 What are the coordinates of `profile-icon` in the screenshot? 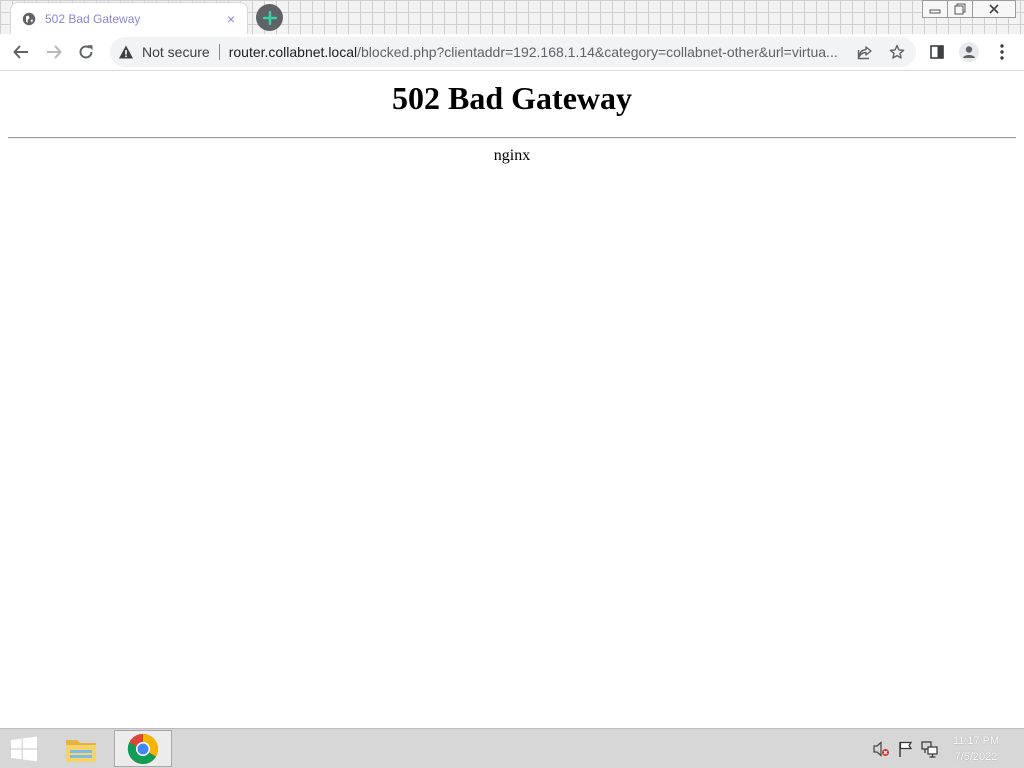 It's located at (969, 52).